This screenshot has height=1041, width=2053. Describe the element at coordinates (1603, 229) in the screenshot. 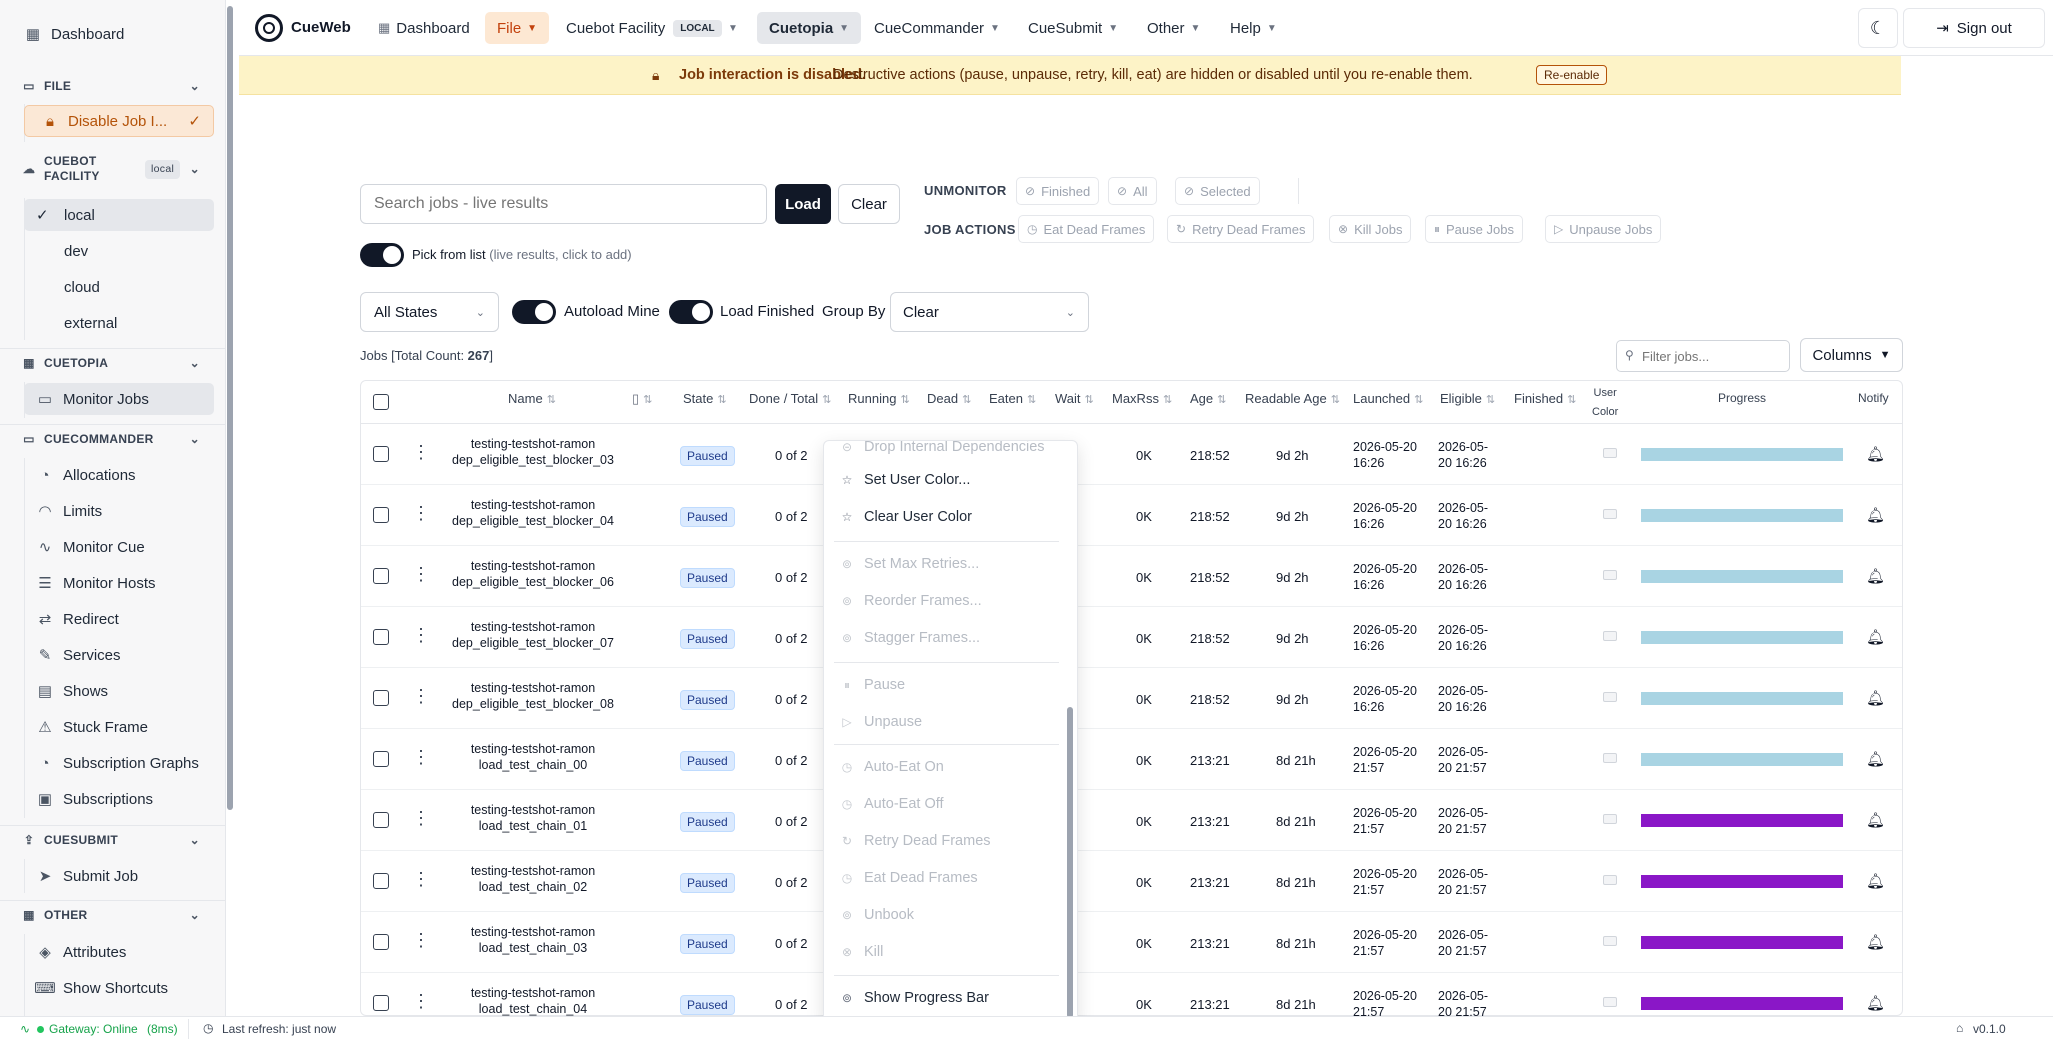

I see `unpause-jobs-button: ▷ Unpause Jobs` at that location.